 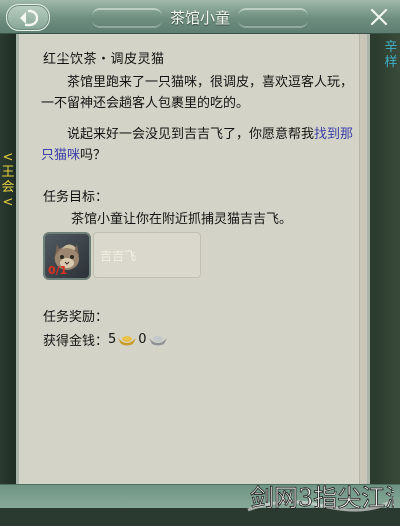 What do you see at coordinates (391, 55) in the screenshot?
I see `background-right-text: 辛样` at bounding box center [391, 55].